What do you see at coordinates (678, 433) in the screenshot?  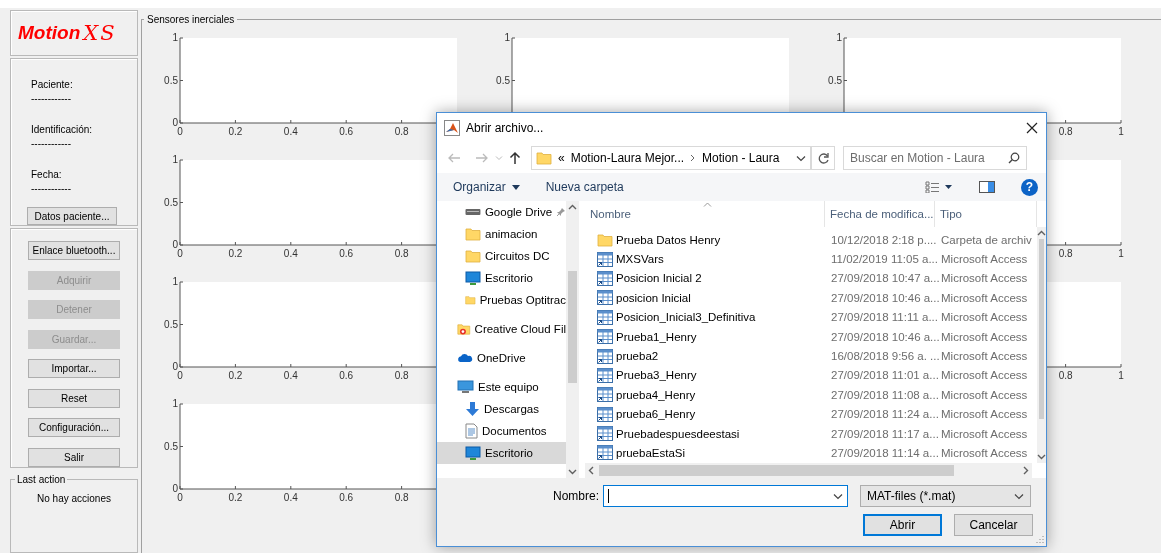 I see `file-name: Pruebadespuesdeestasi` at bounding box center [678, 433].